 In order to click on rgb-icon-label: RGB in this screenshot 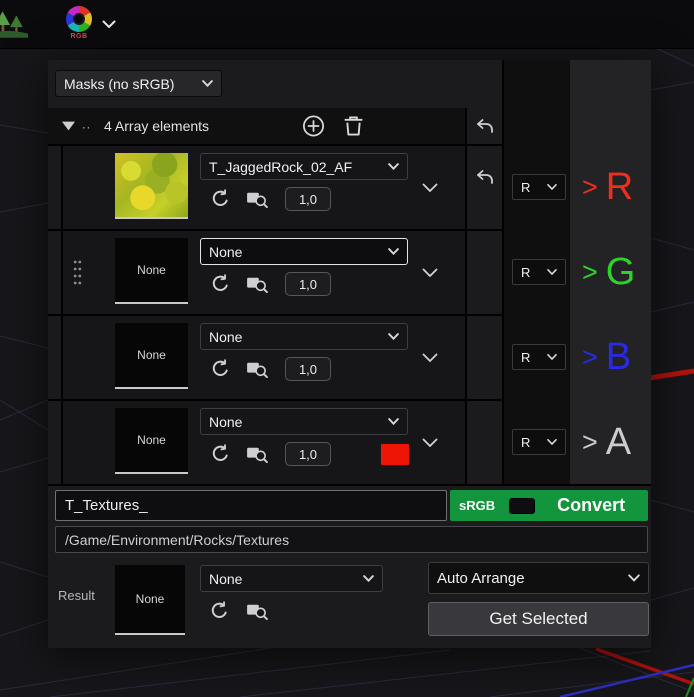, I will do `click(79, 36)`.